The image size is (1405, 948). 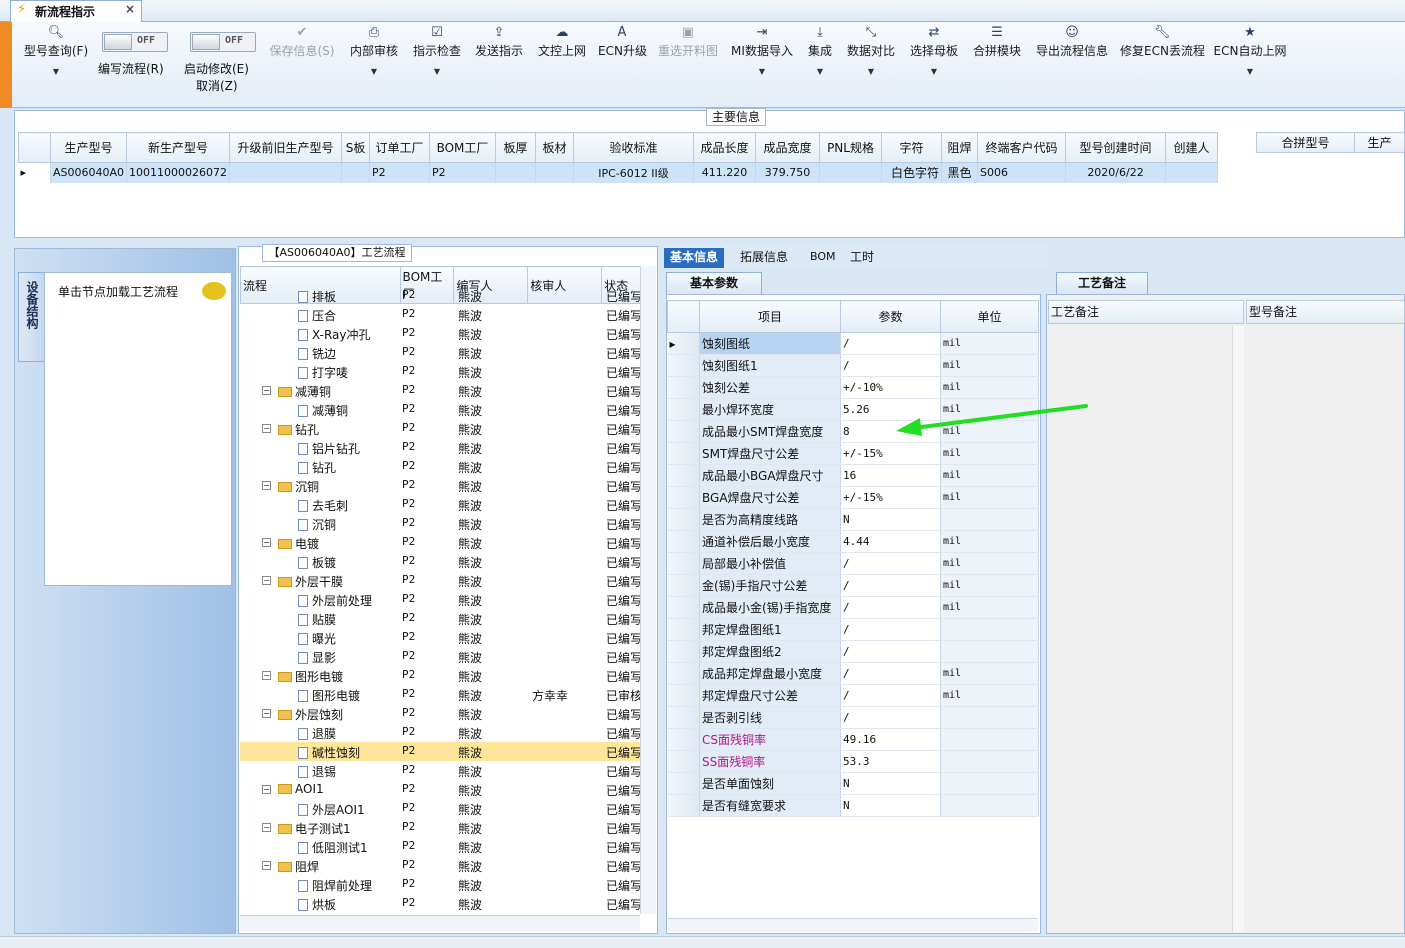 What do you see at coordinates (788, 172) in the screenshot?
I see `table-cell: 379.750` at bounding box center [788, 172].